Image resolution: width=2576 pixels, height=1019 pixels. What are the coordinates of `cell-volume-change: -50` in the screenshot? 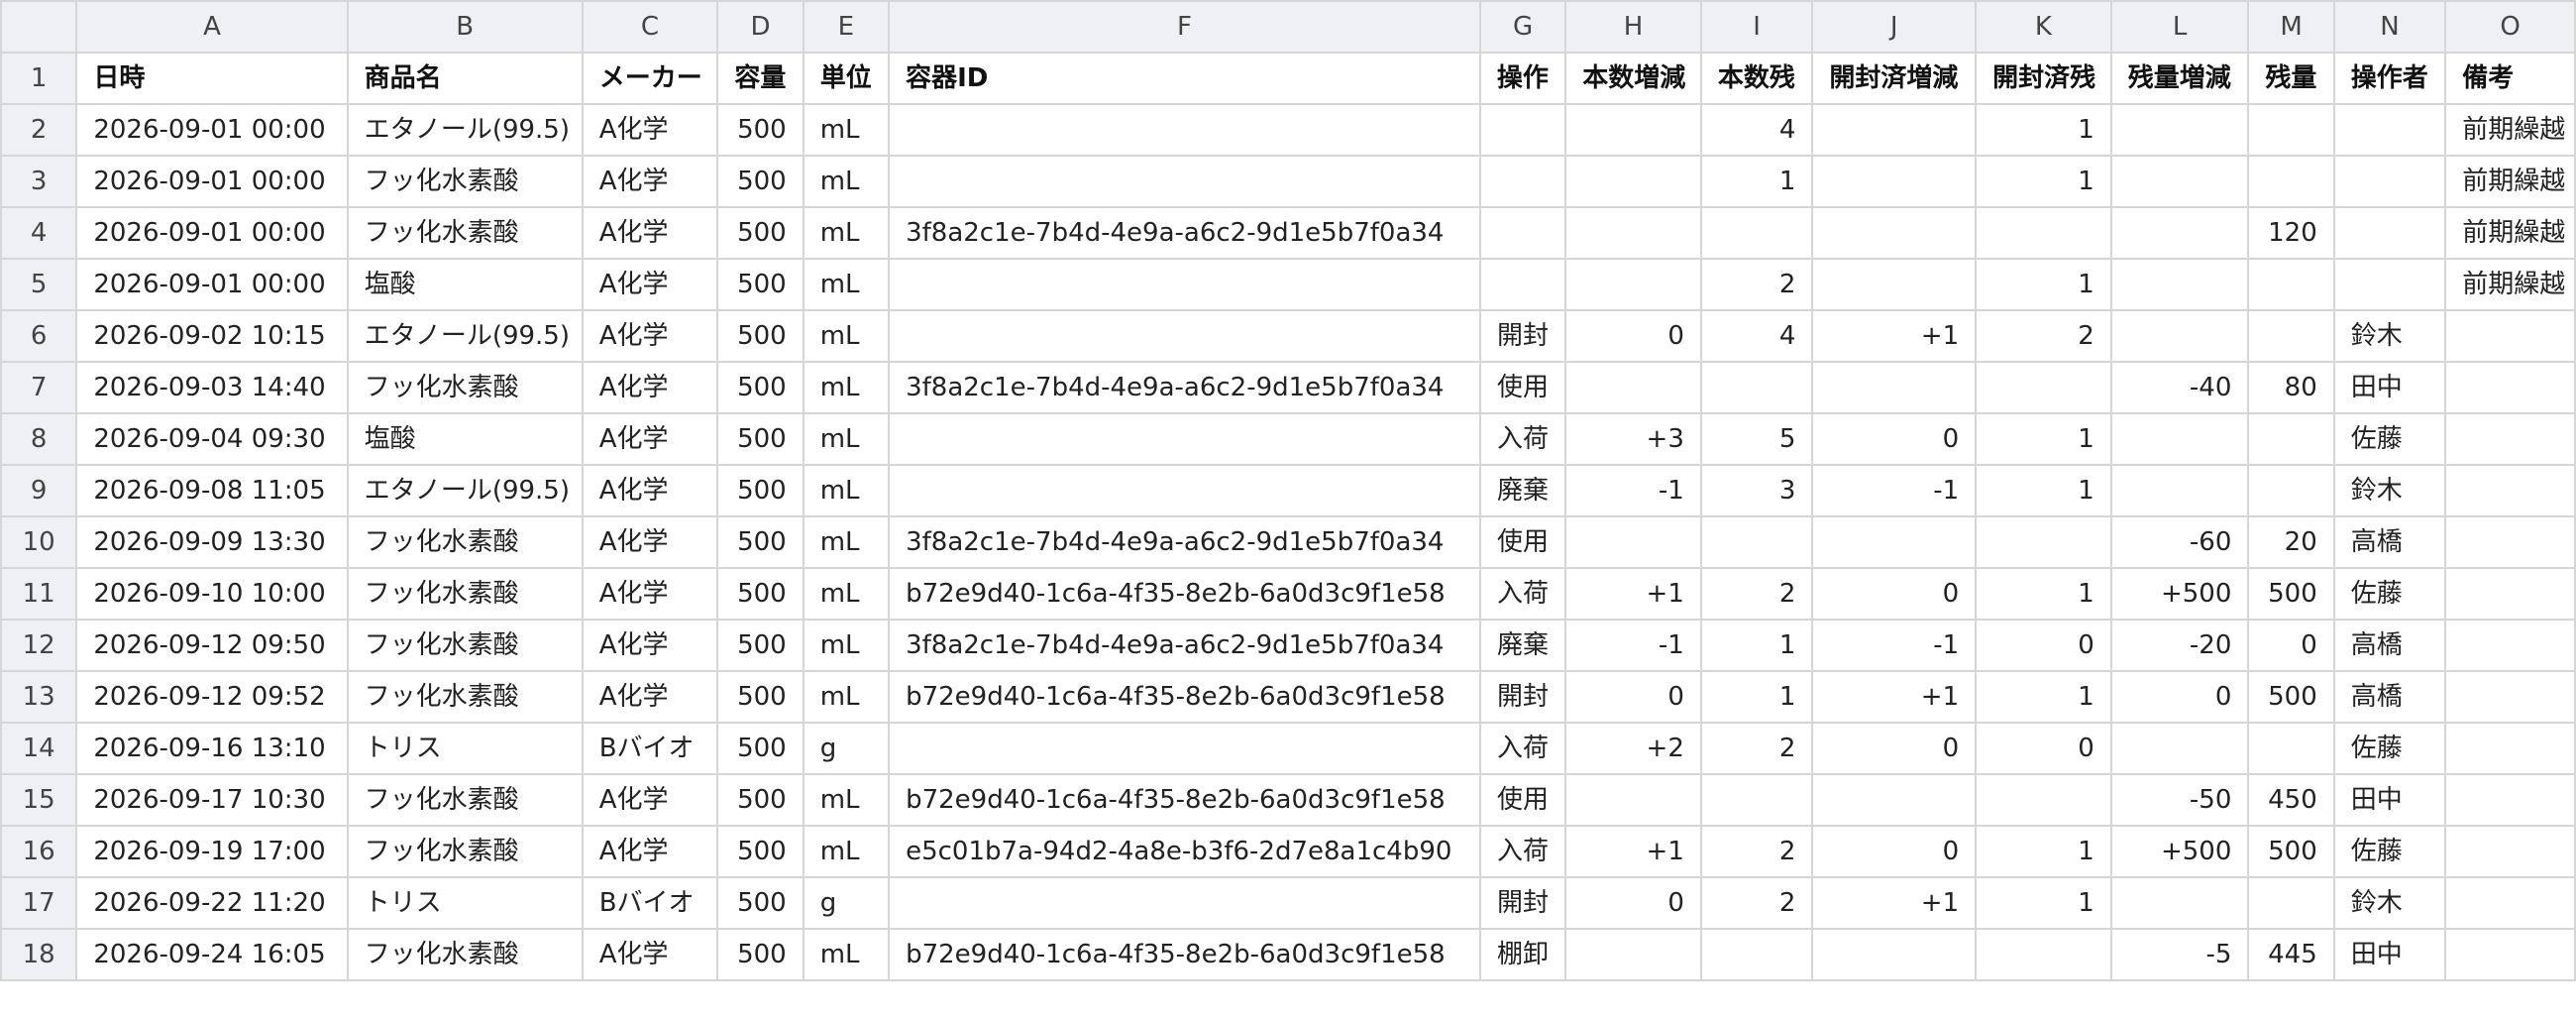 It's located at (2180, 800).